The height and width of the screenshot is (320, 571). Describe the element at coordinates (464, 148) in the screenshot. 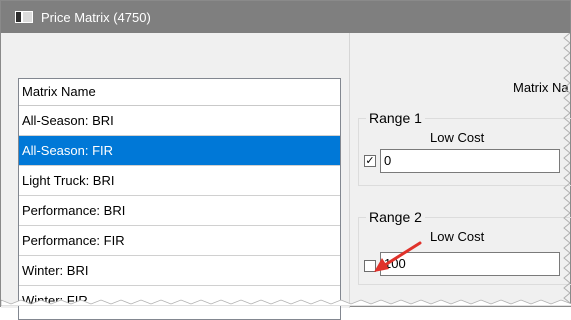

I see `range-1-group: Range 1 Low Cost ✓ 0` at that location.